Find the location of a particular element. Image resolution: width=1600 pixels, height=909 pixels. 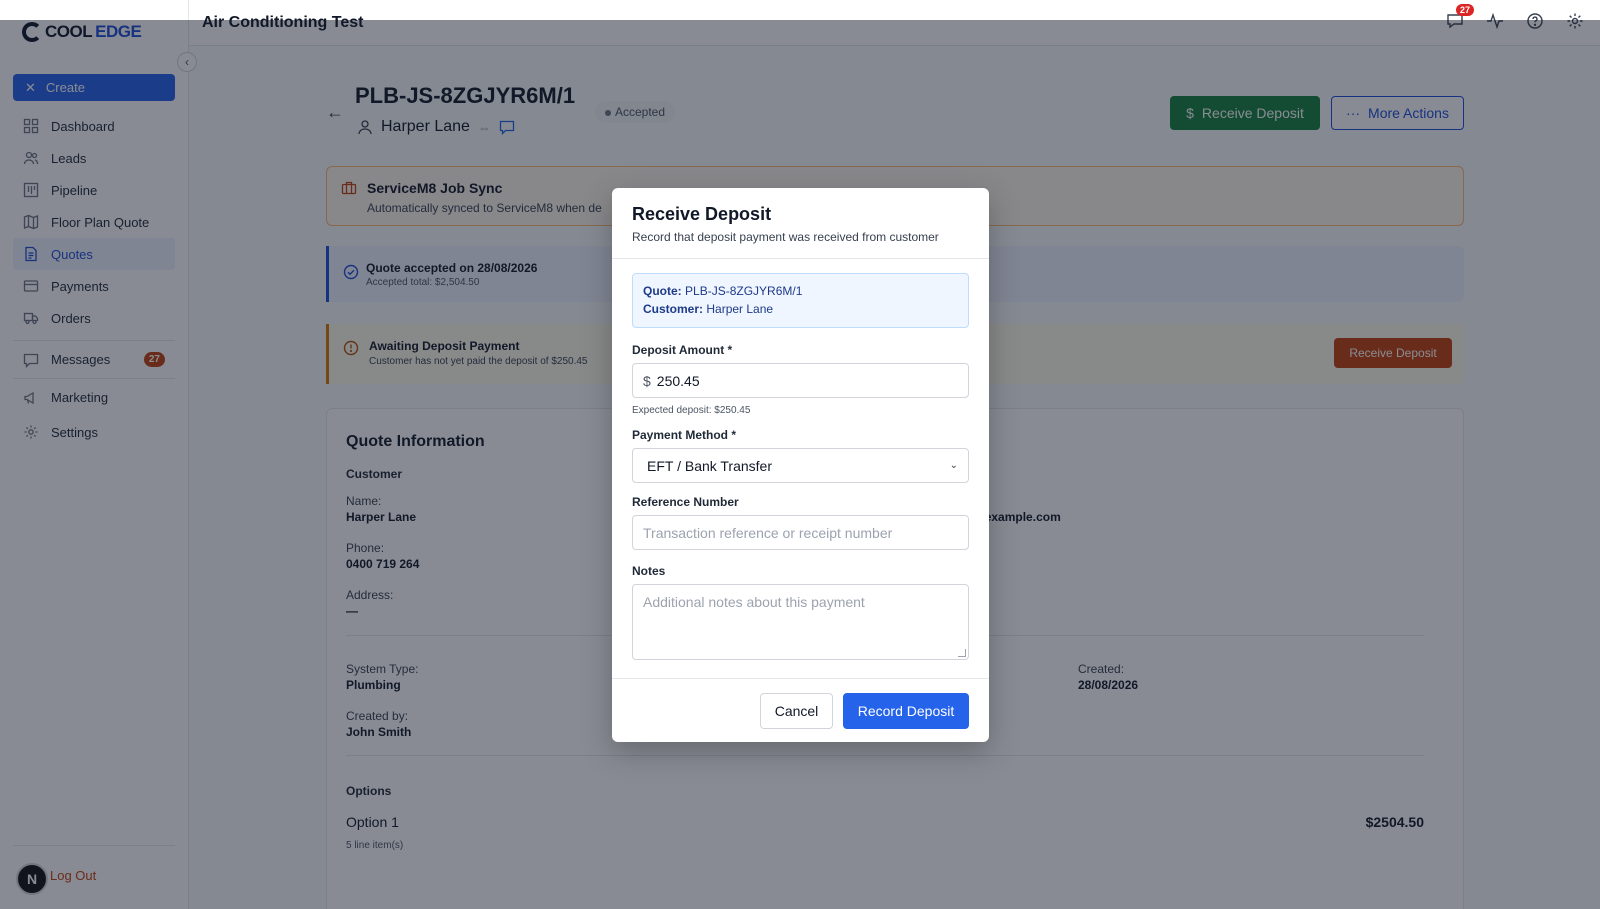

currency-symbol: $ is located at coordinates (647, 380).